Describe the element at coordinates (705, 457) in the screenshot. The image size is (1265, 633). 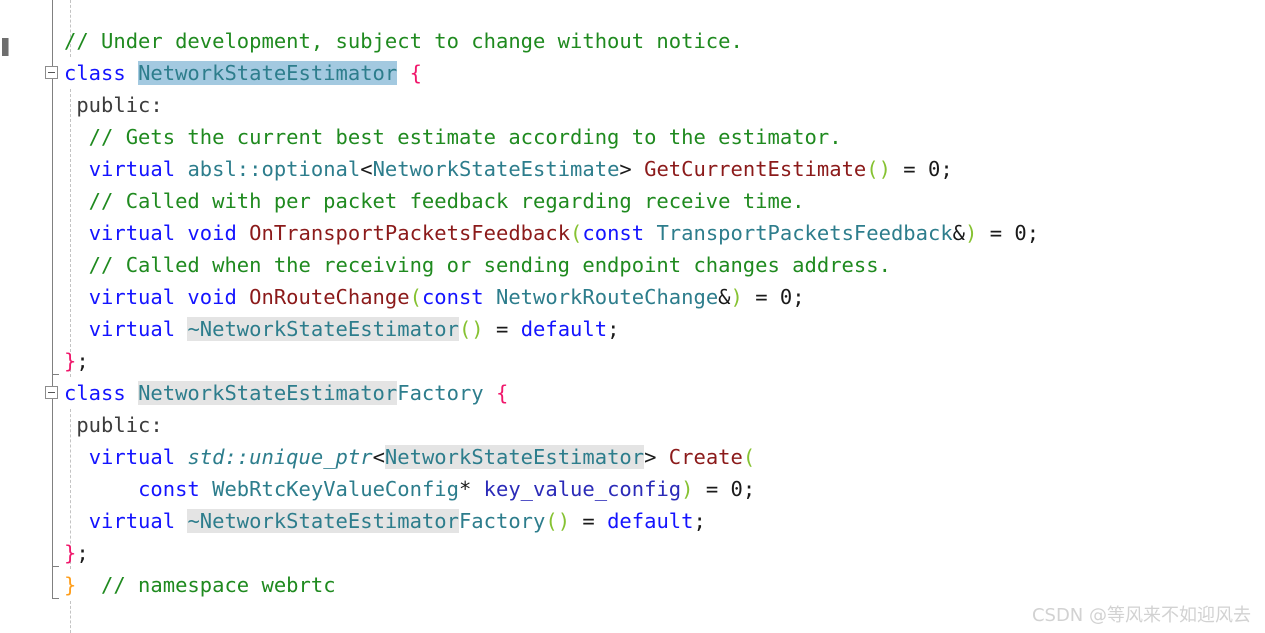
I see `code-token: Create` at that location.